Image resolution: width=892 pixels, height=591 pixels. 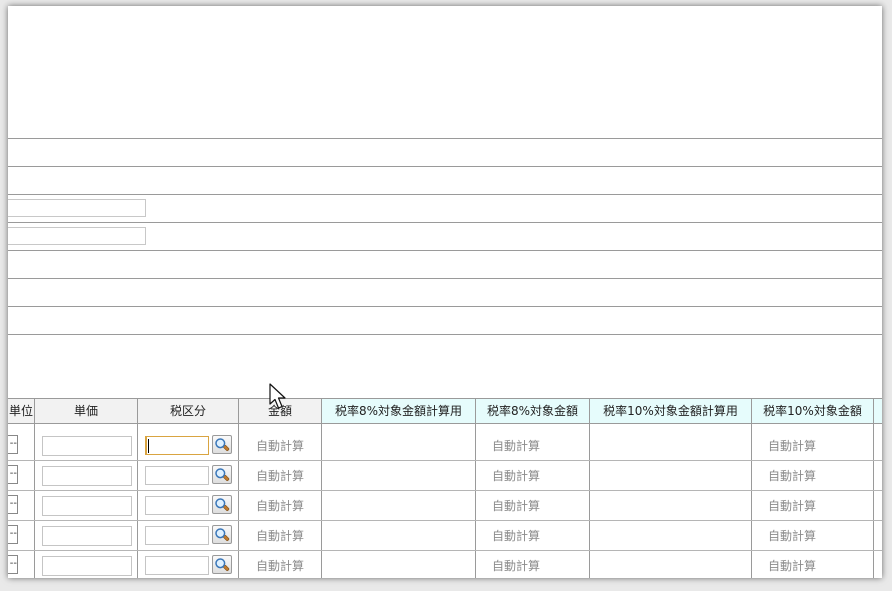 What do you see at coordinates (21, 411) in the screenshot?
I see `header-unit: 単位` at bounding box center [21, 411].